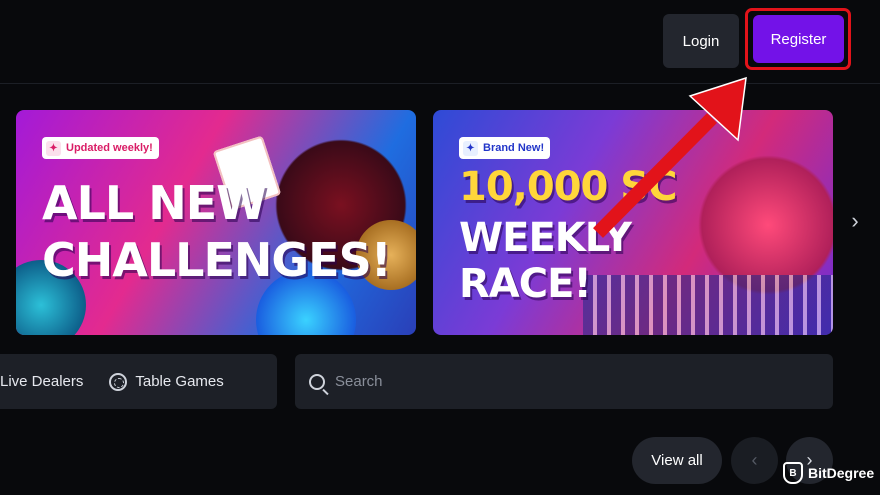  I want to click on banner-headline: CHALLENGES!, so click(217, 260).